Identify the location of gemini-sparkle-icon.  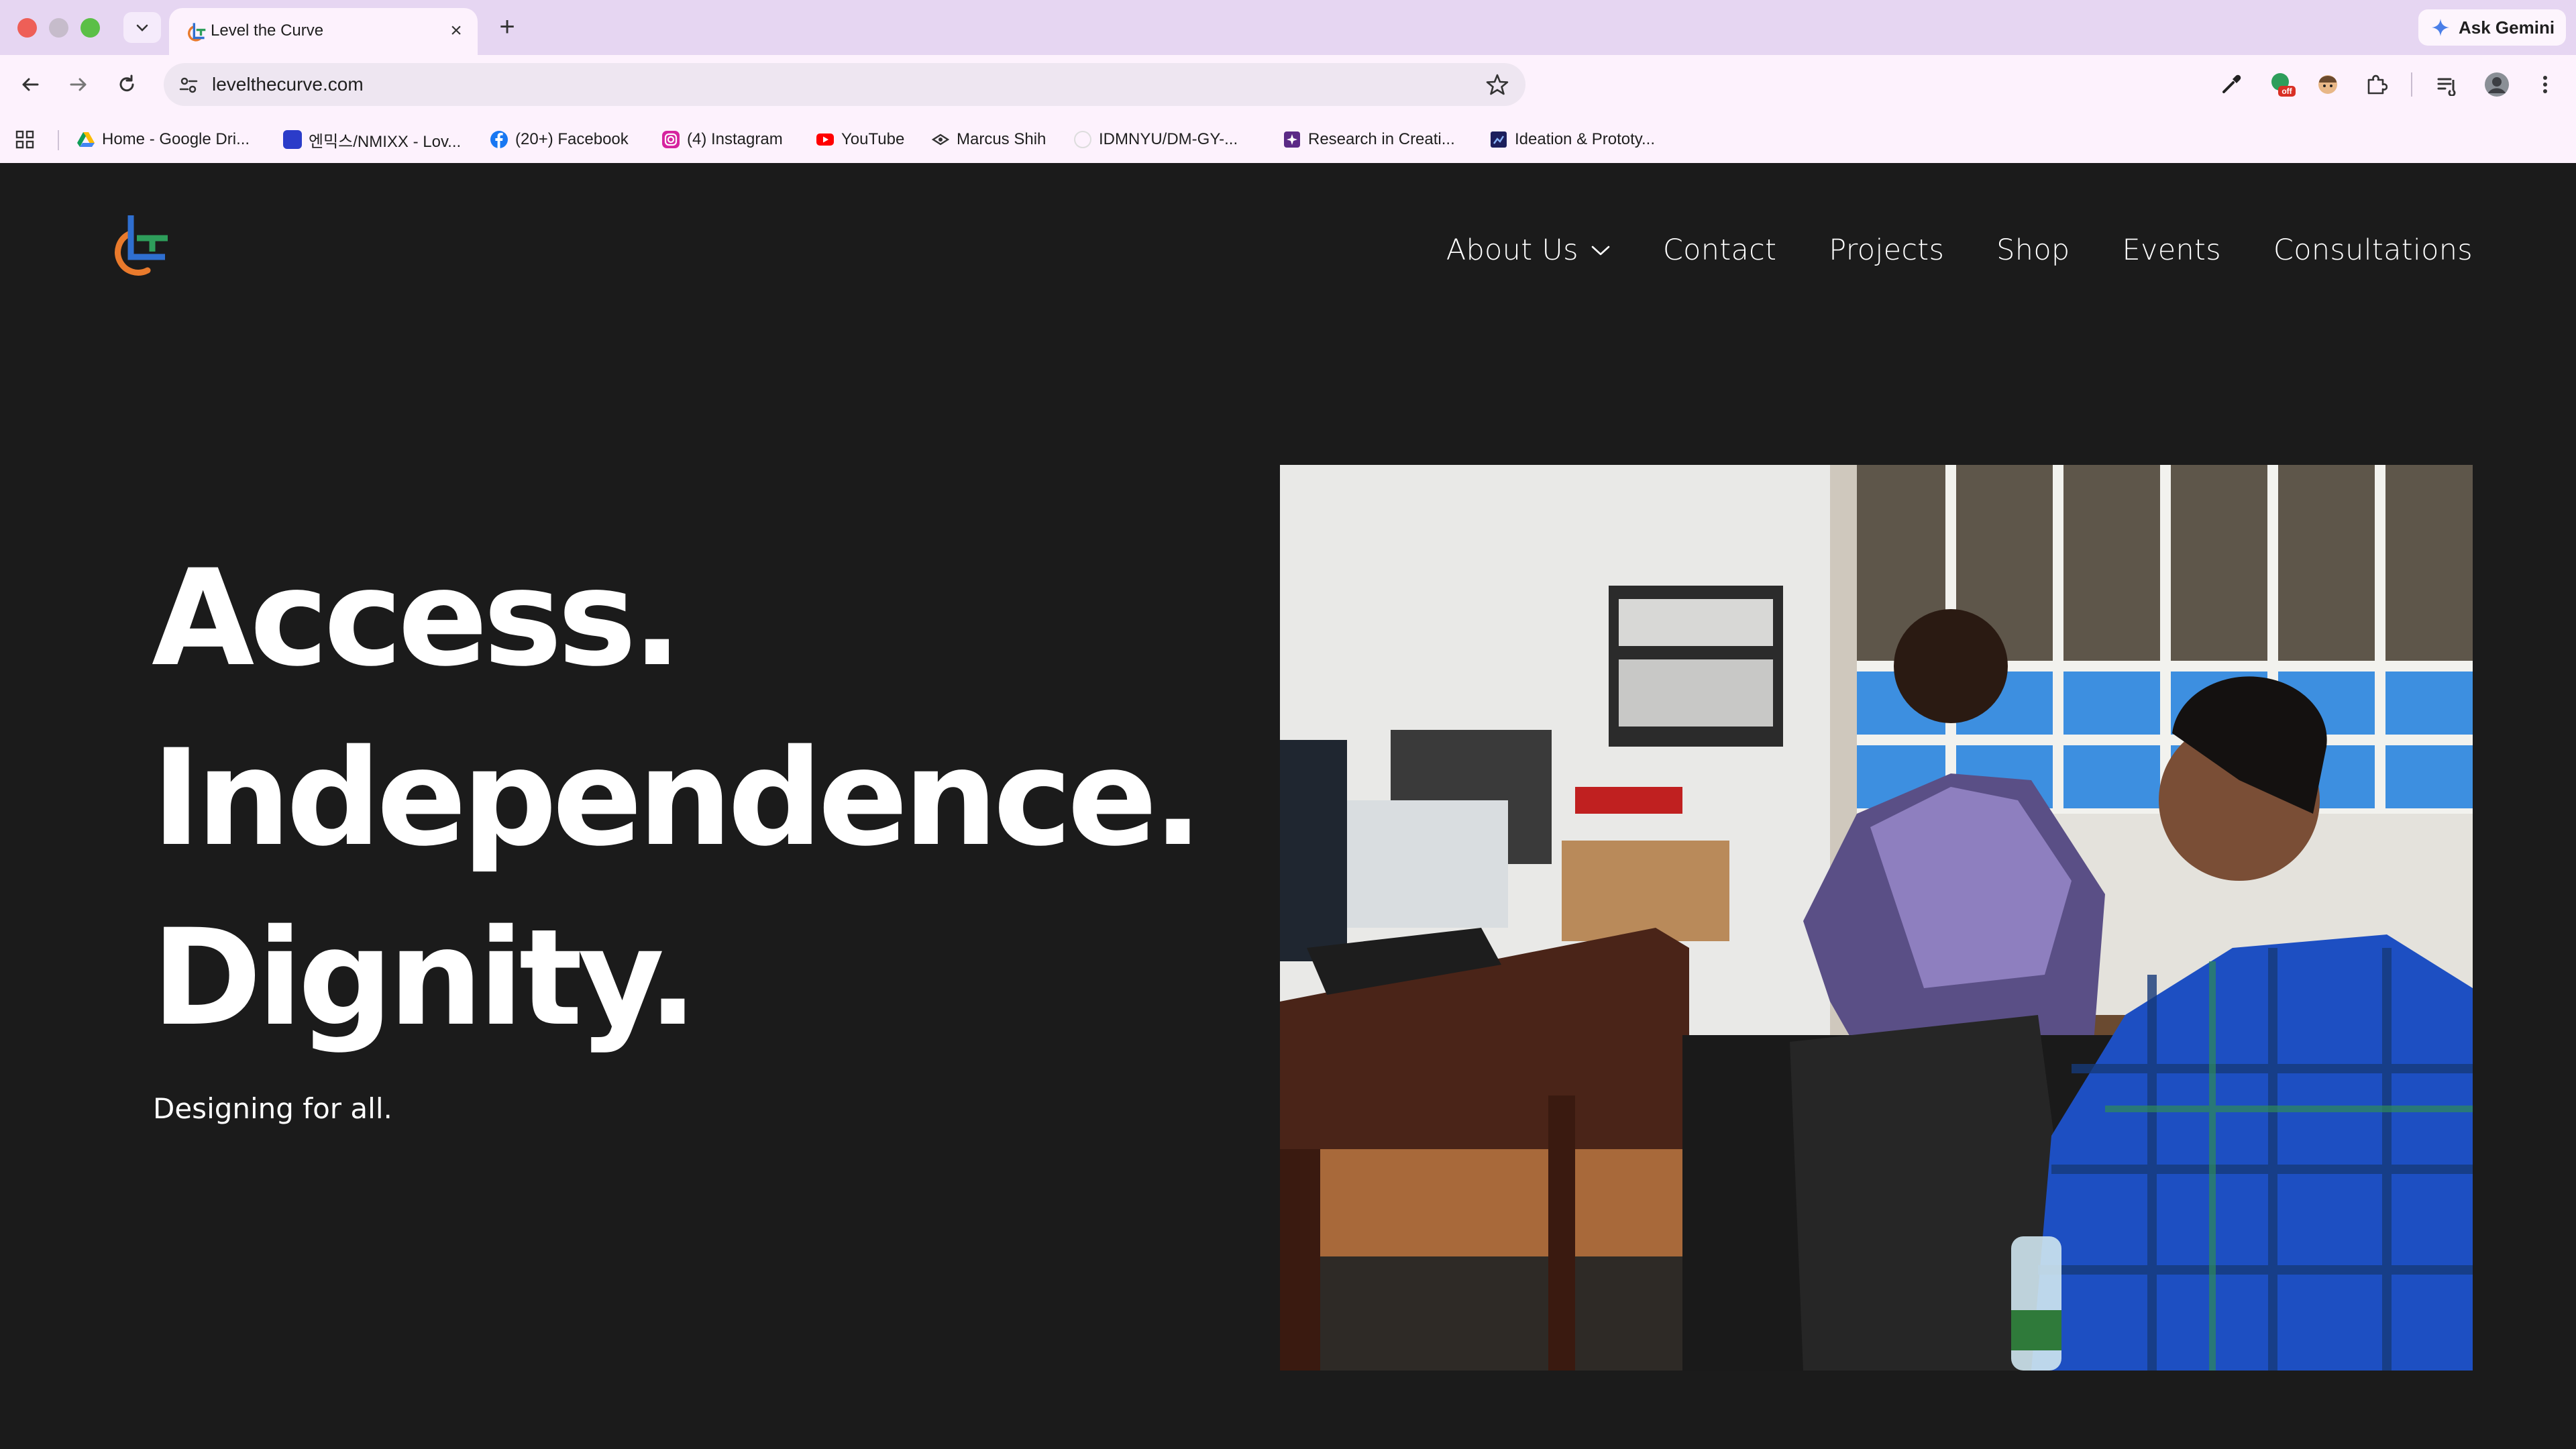
(2440, 27).